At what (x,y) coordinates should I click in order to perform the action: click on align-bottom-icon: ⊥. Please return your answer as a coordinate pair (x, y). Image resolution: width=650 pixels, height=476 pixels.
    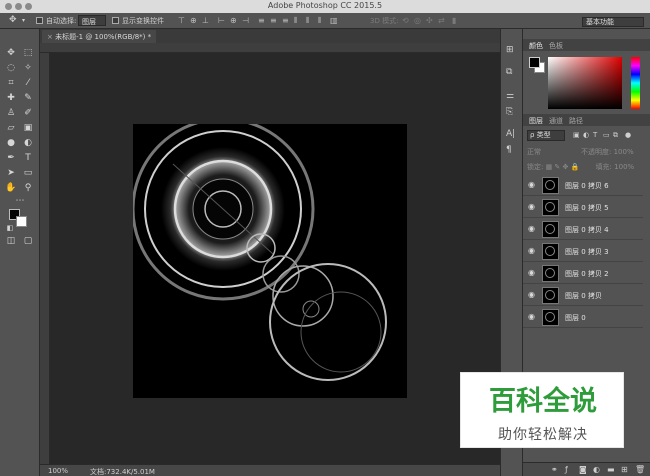
    Looking at the image, I should click on (205, 20).